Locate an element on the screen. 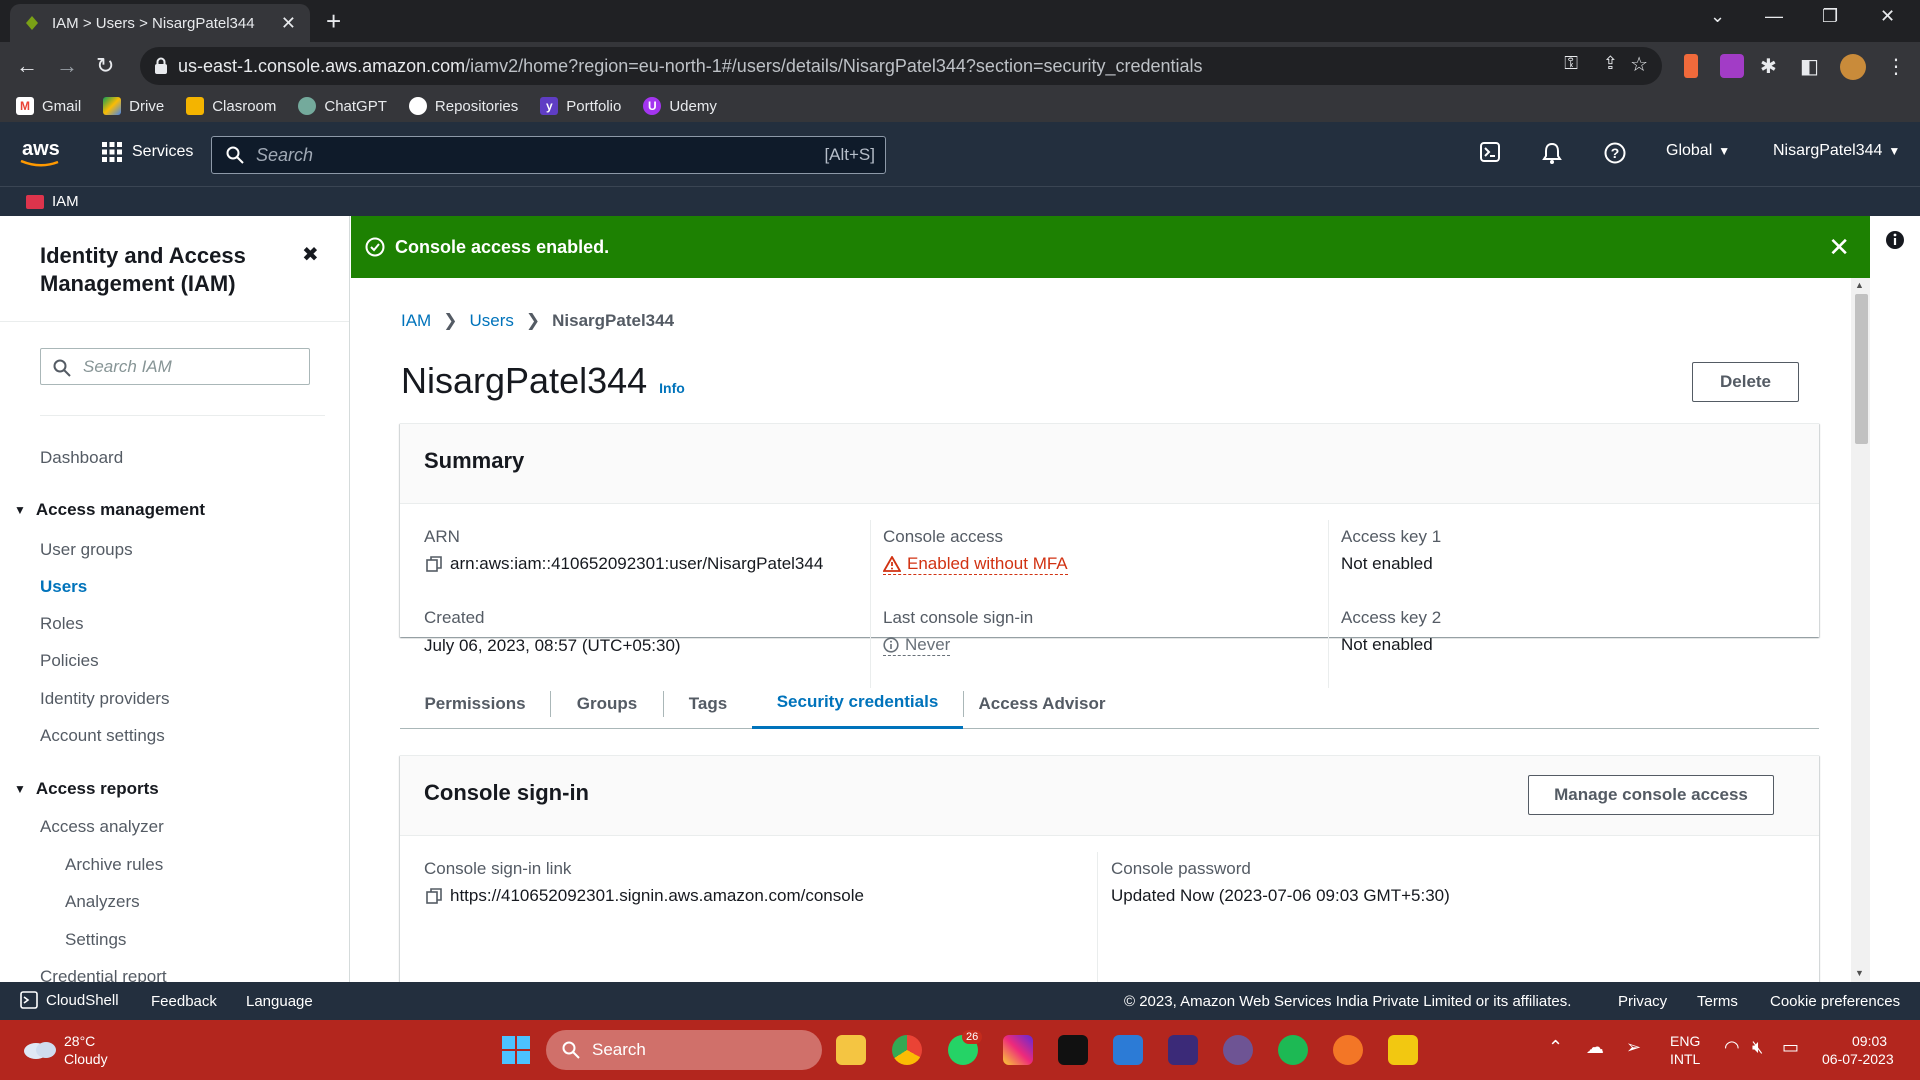 Image resolution: width=1920 pixels, height=1080 pixels. tab-search-icon: ⌄ is located at coordinates (1717, 16).